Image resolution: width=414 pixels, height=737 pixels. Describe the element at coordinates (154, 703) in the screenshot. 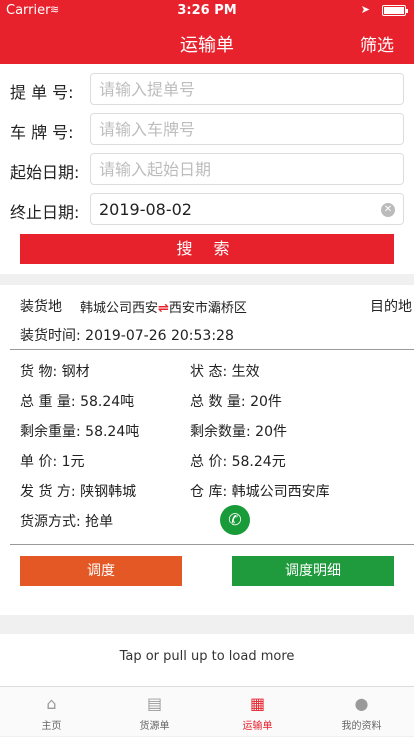

I see `clipboard-icon: ▤` at that location.